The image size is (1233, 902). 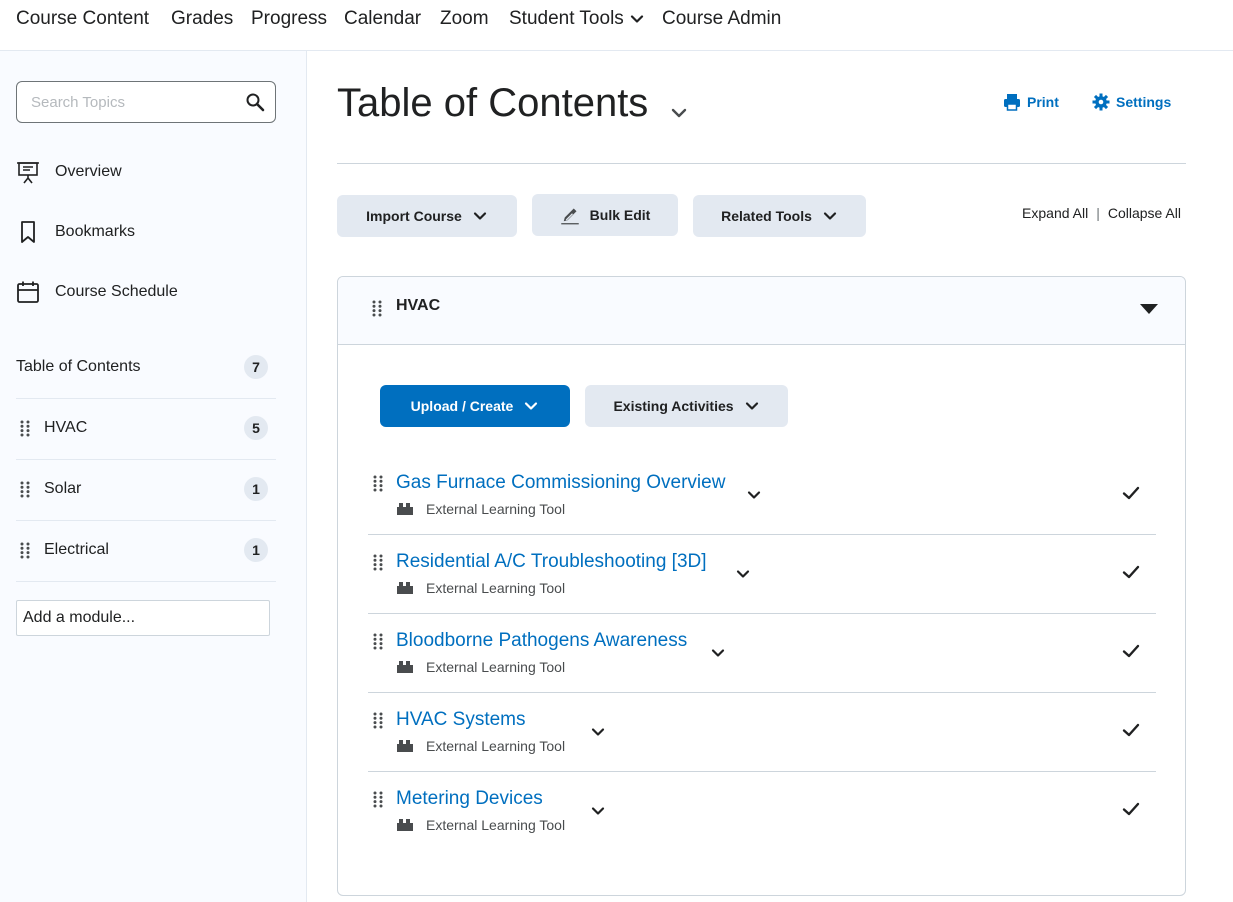 I want to click on button-label: Upload / Create, so click(x=462, y=406).